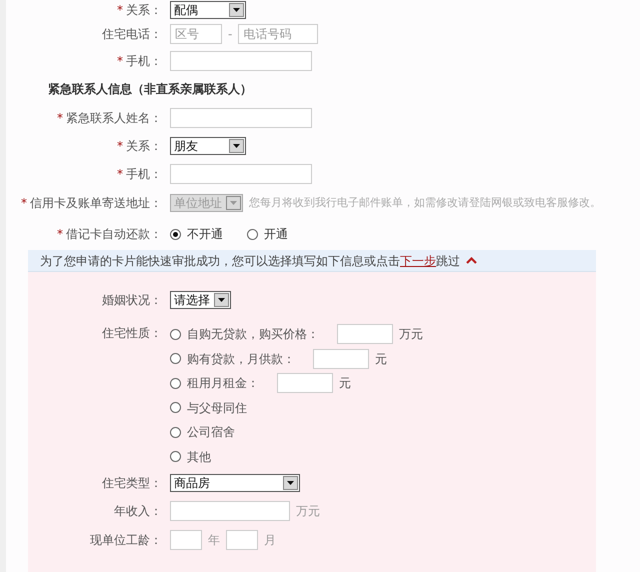  I want to click on select-field: 朋友, so click(208, 146).